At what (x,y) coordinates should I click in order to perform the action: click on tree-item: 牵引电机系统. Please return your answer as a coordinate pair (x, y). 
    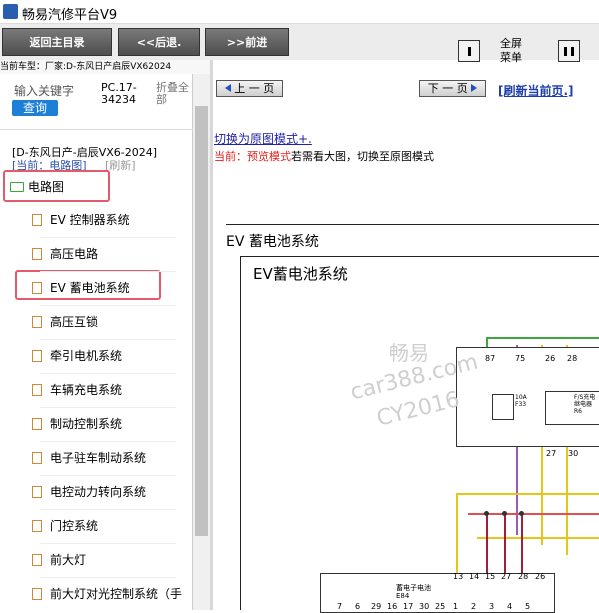
    Looking at the image, I should click on (112, 356).